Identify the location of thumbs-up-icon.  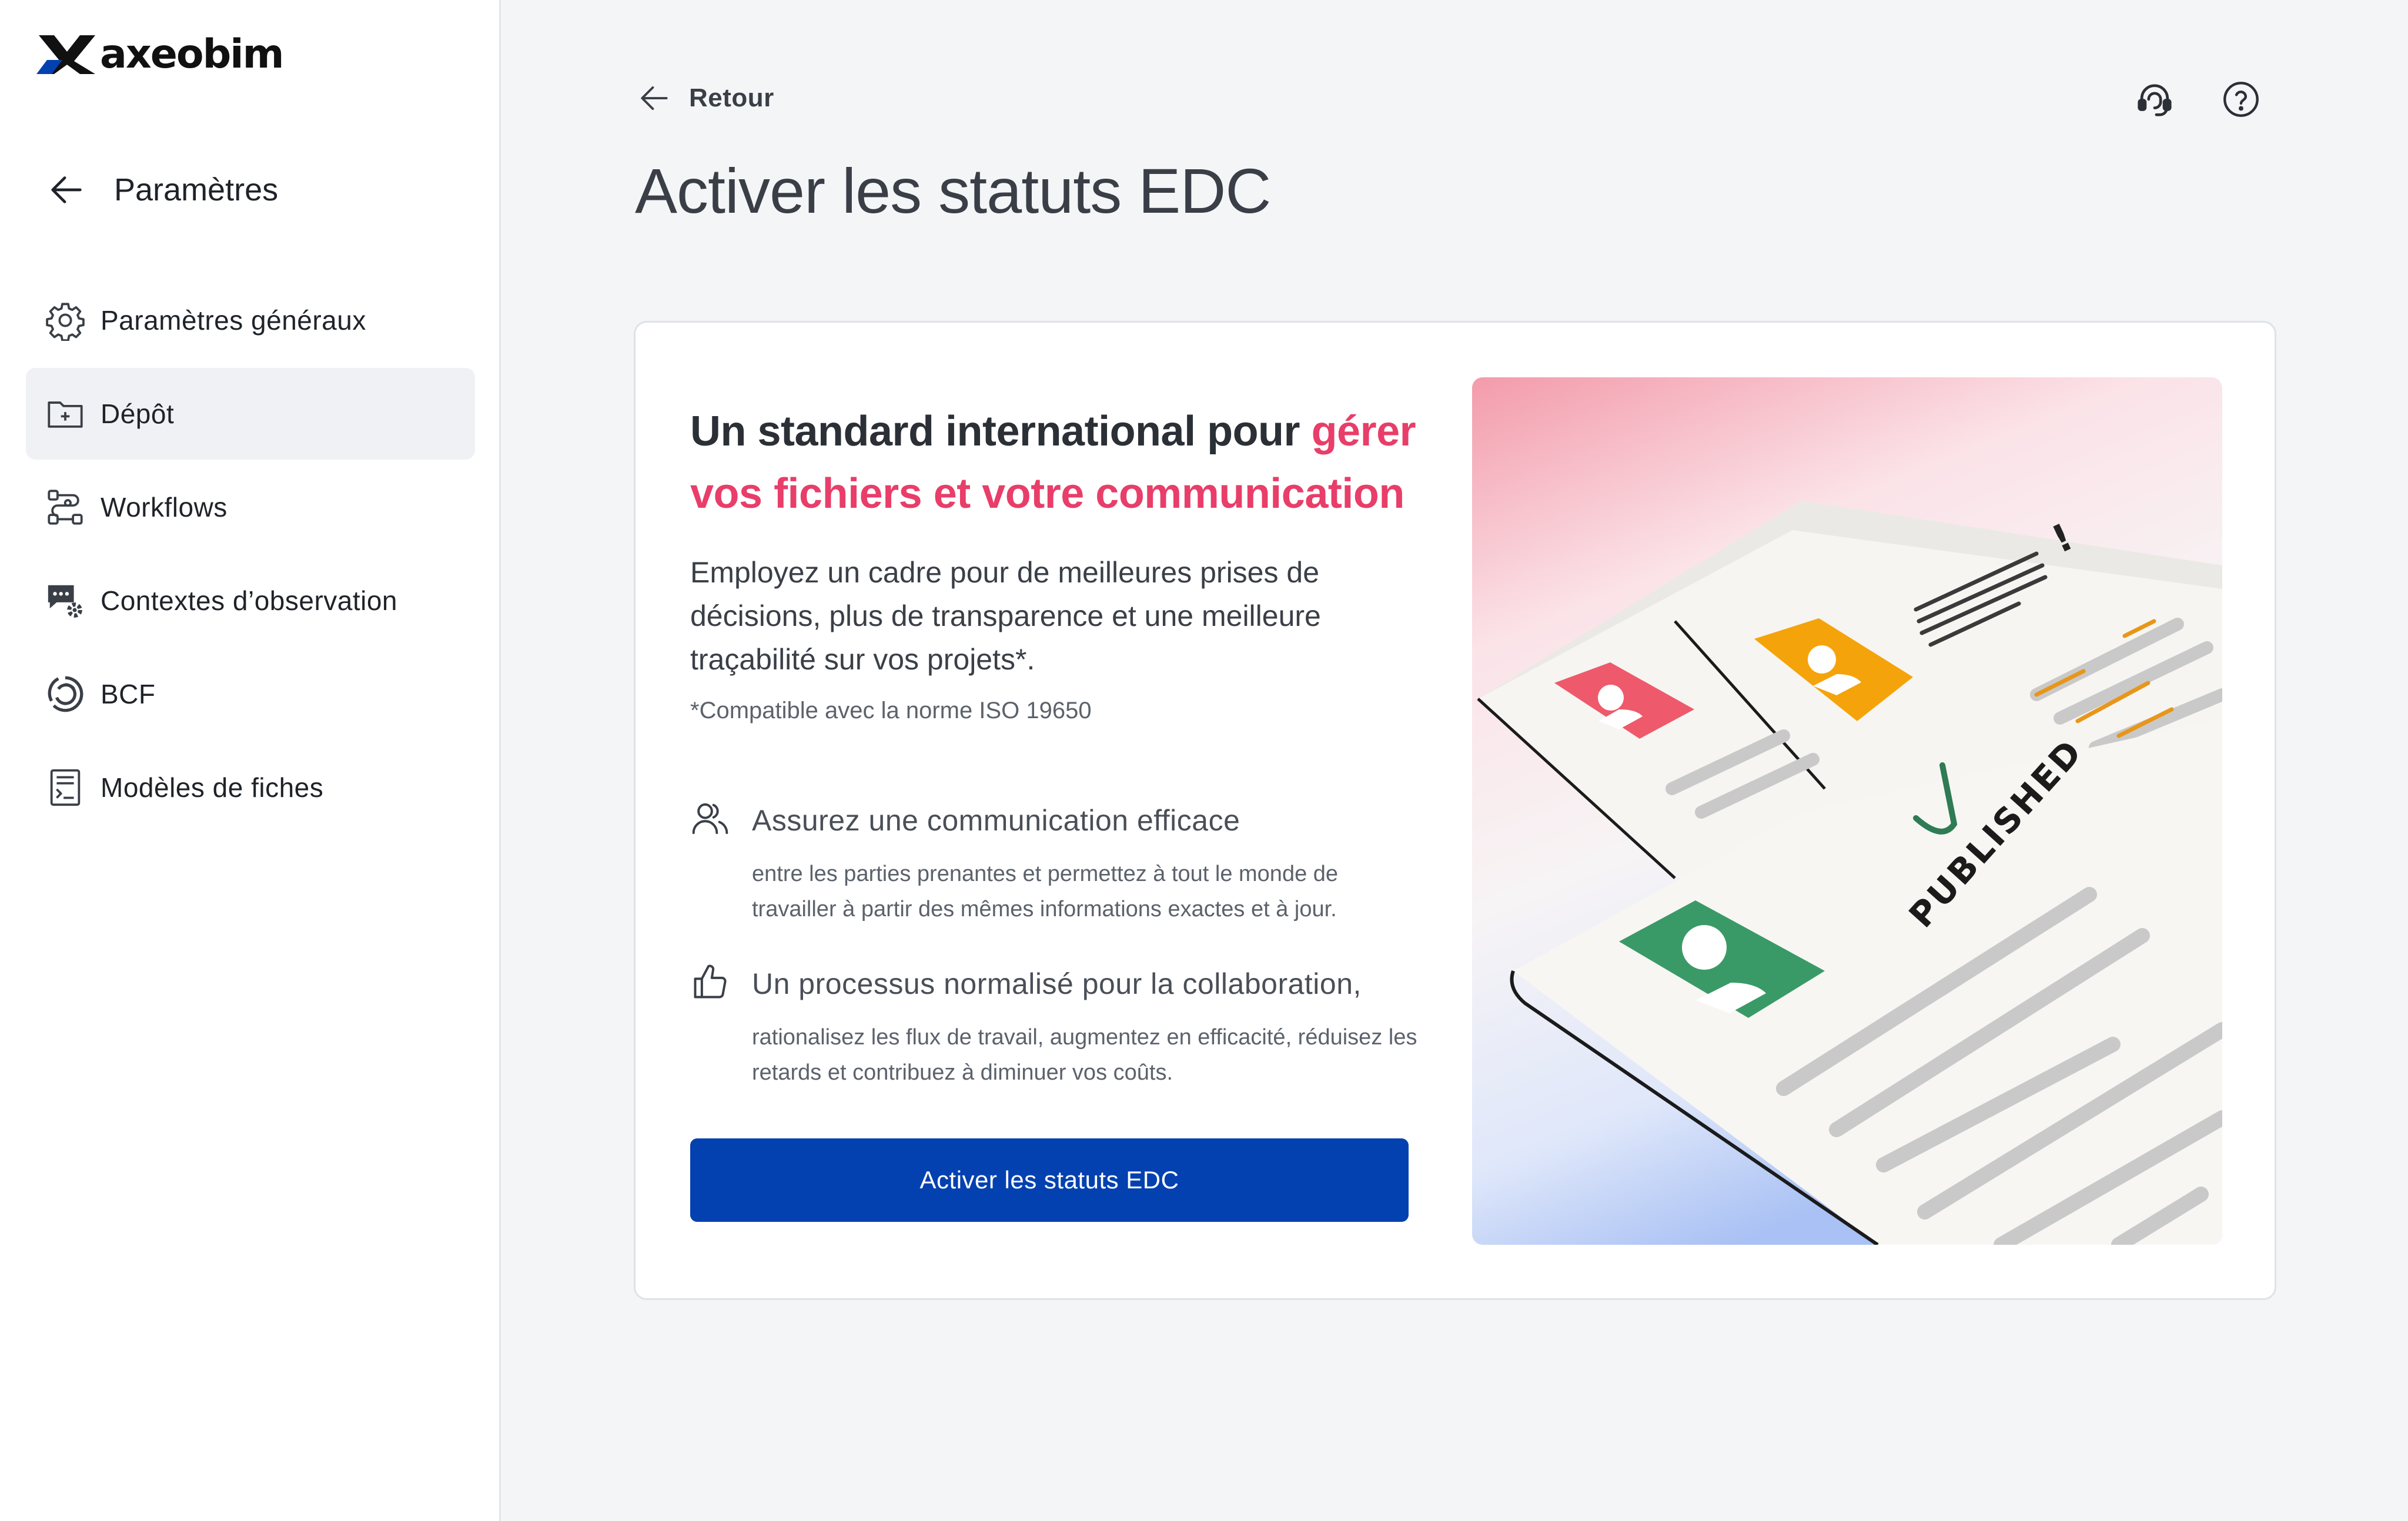
(711, 982).